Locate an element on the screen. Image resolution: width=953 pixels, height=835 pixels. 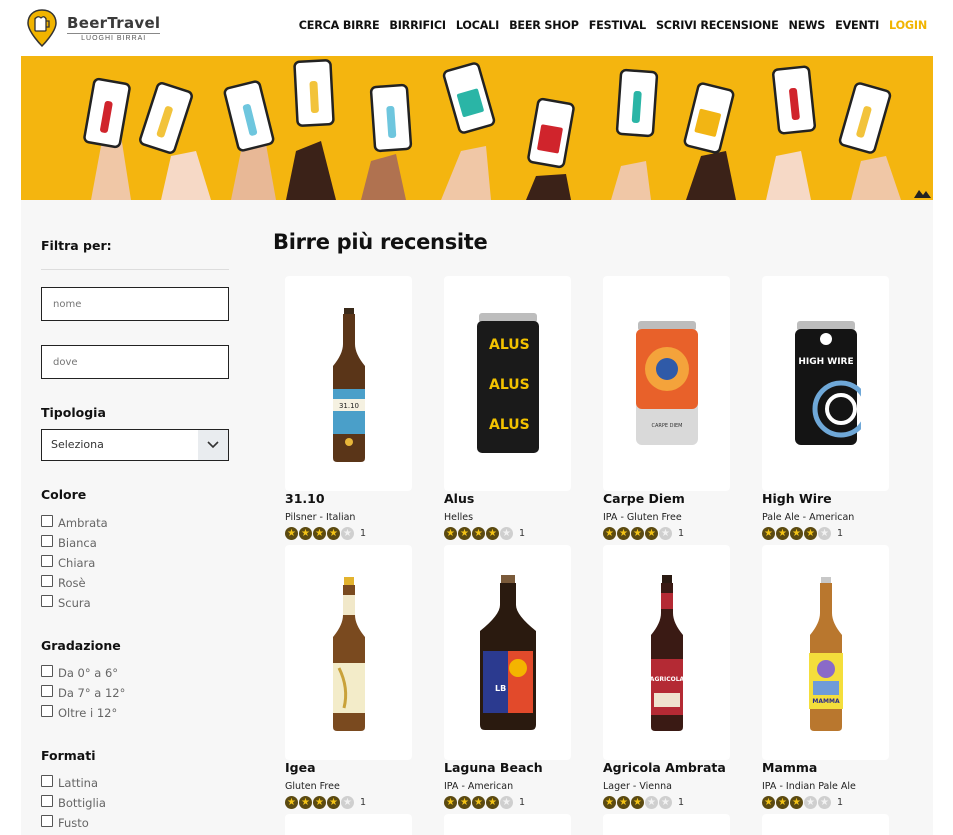
beer-card: ALUS ALUS ALUS Alus Helles ★ ★ ★ ★ ★ 1 is located at coordinates (524, 411).